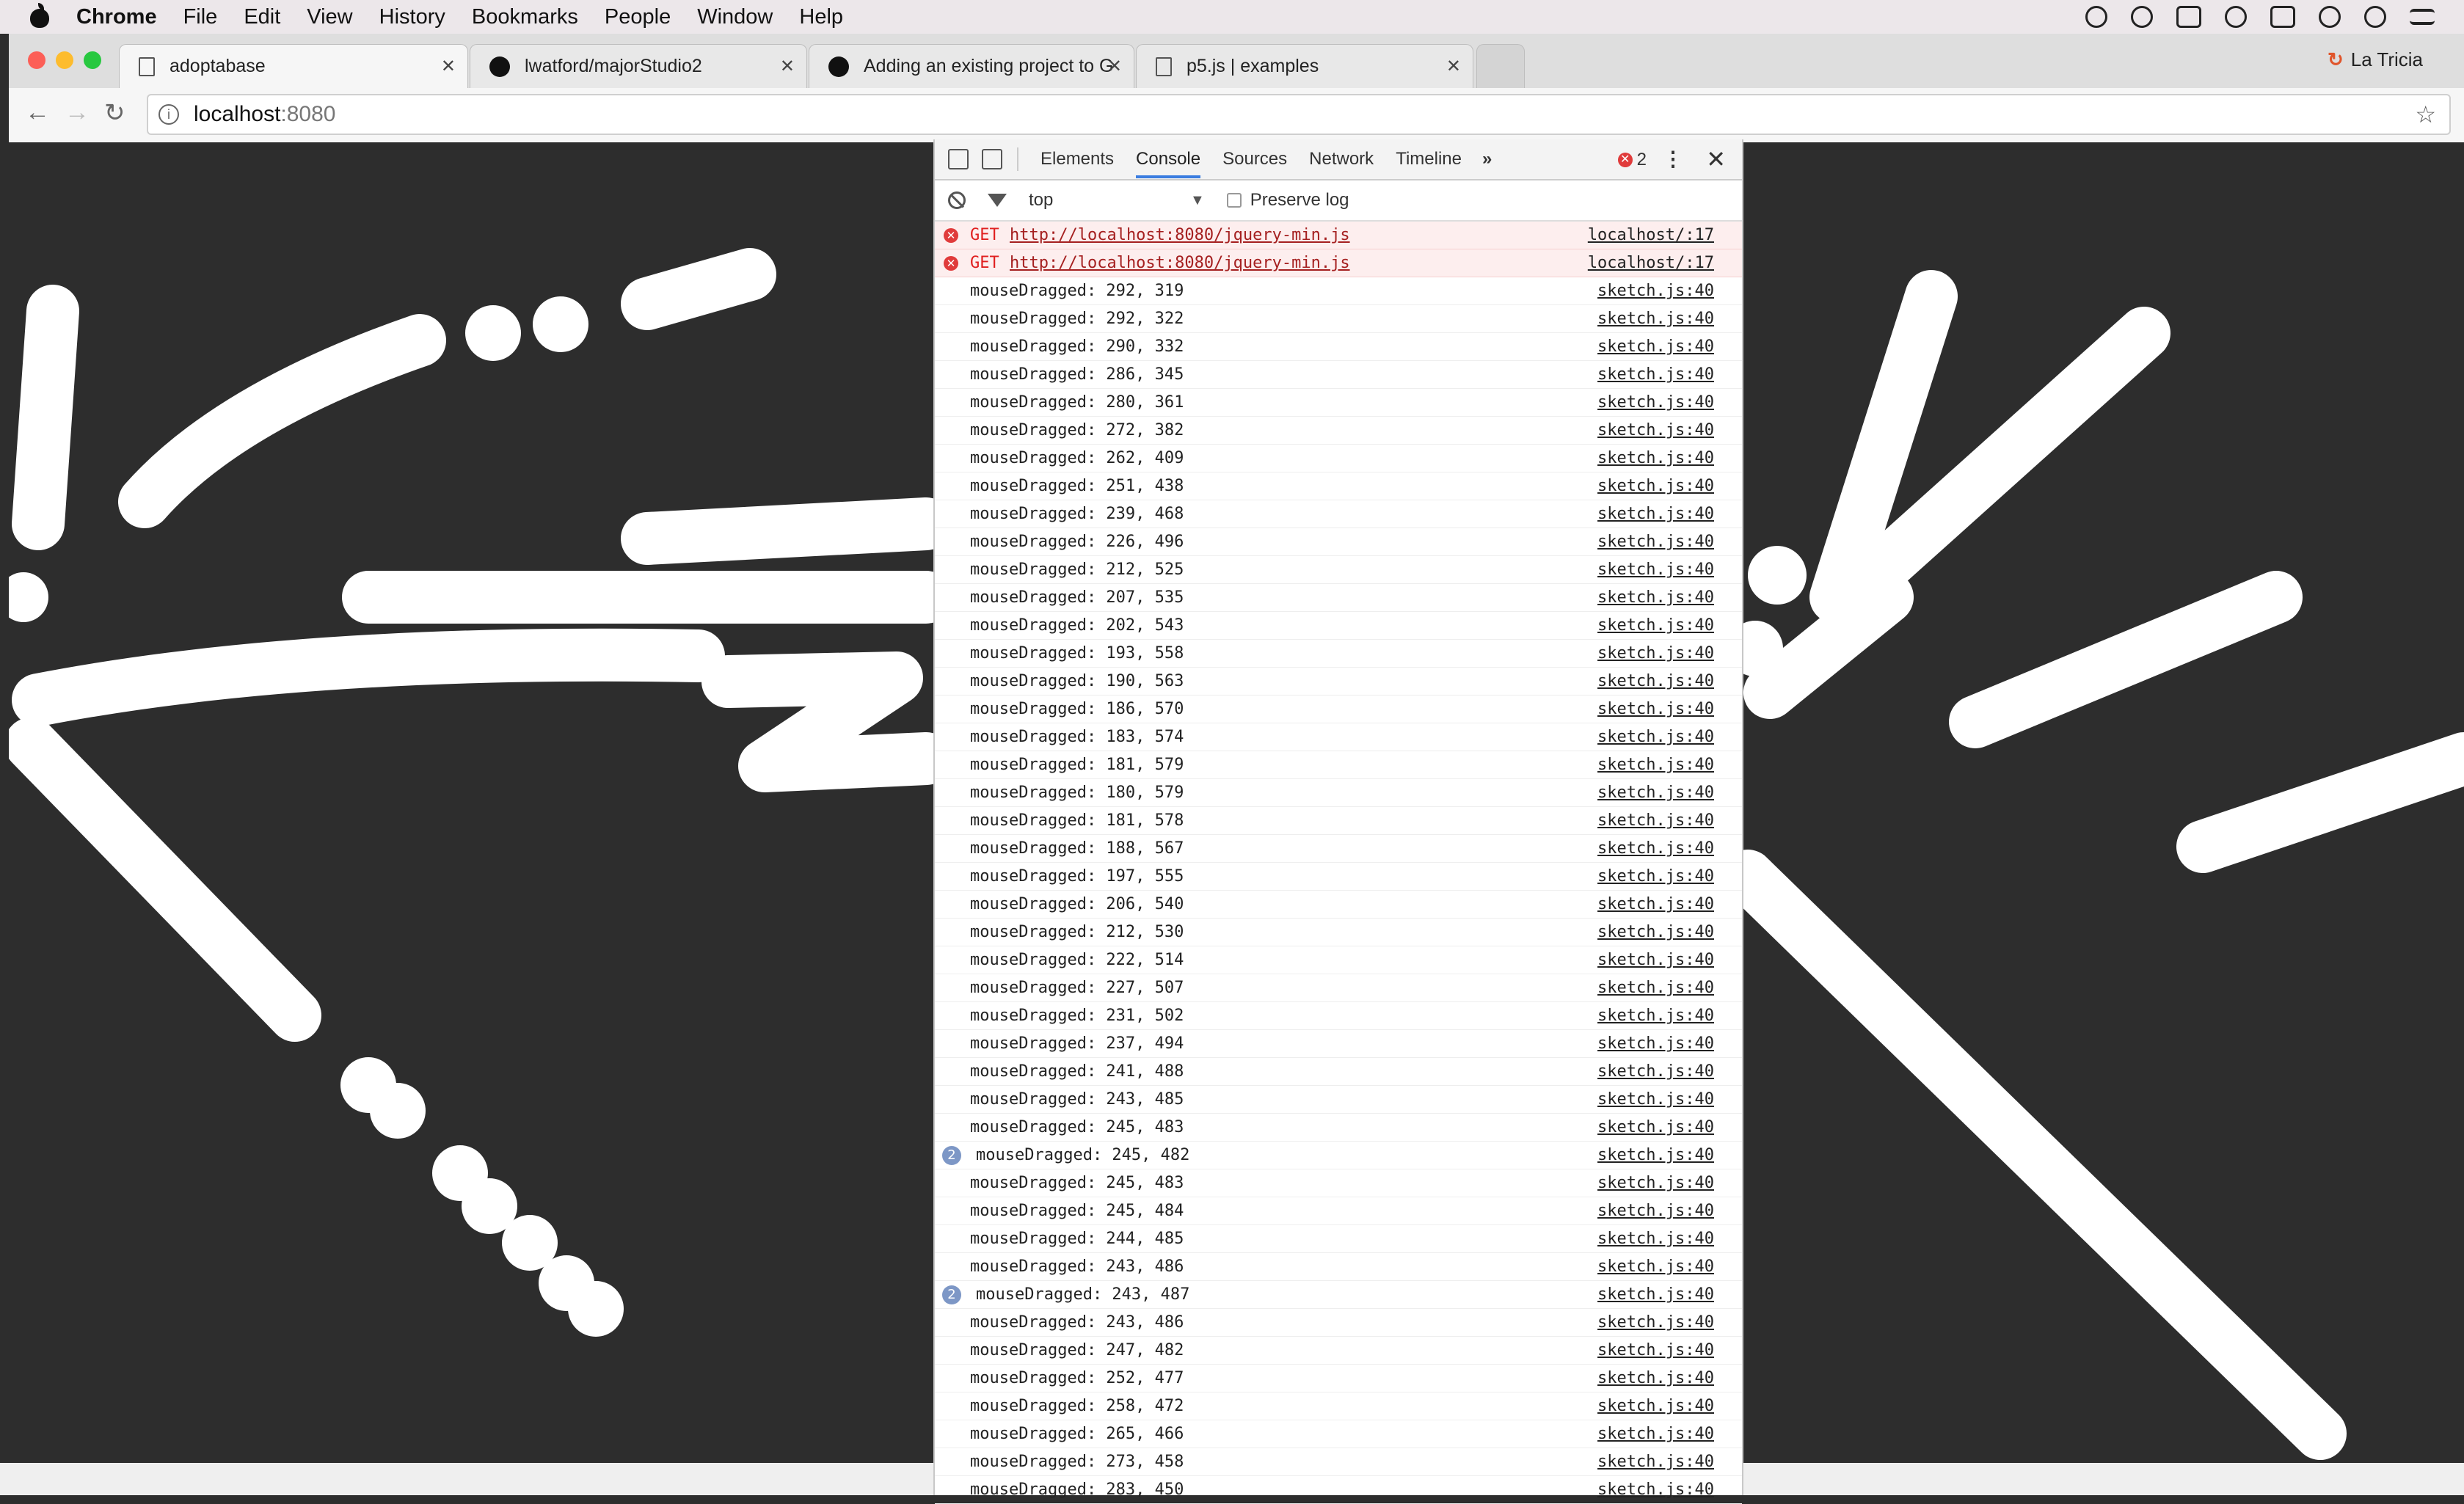  I want to click on devtools-tab-timeline: Timeline, so click(1429, 159).